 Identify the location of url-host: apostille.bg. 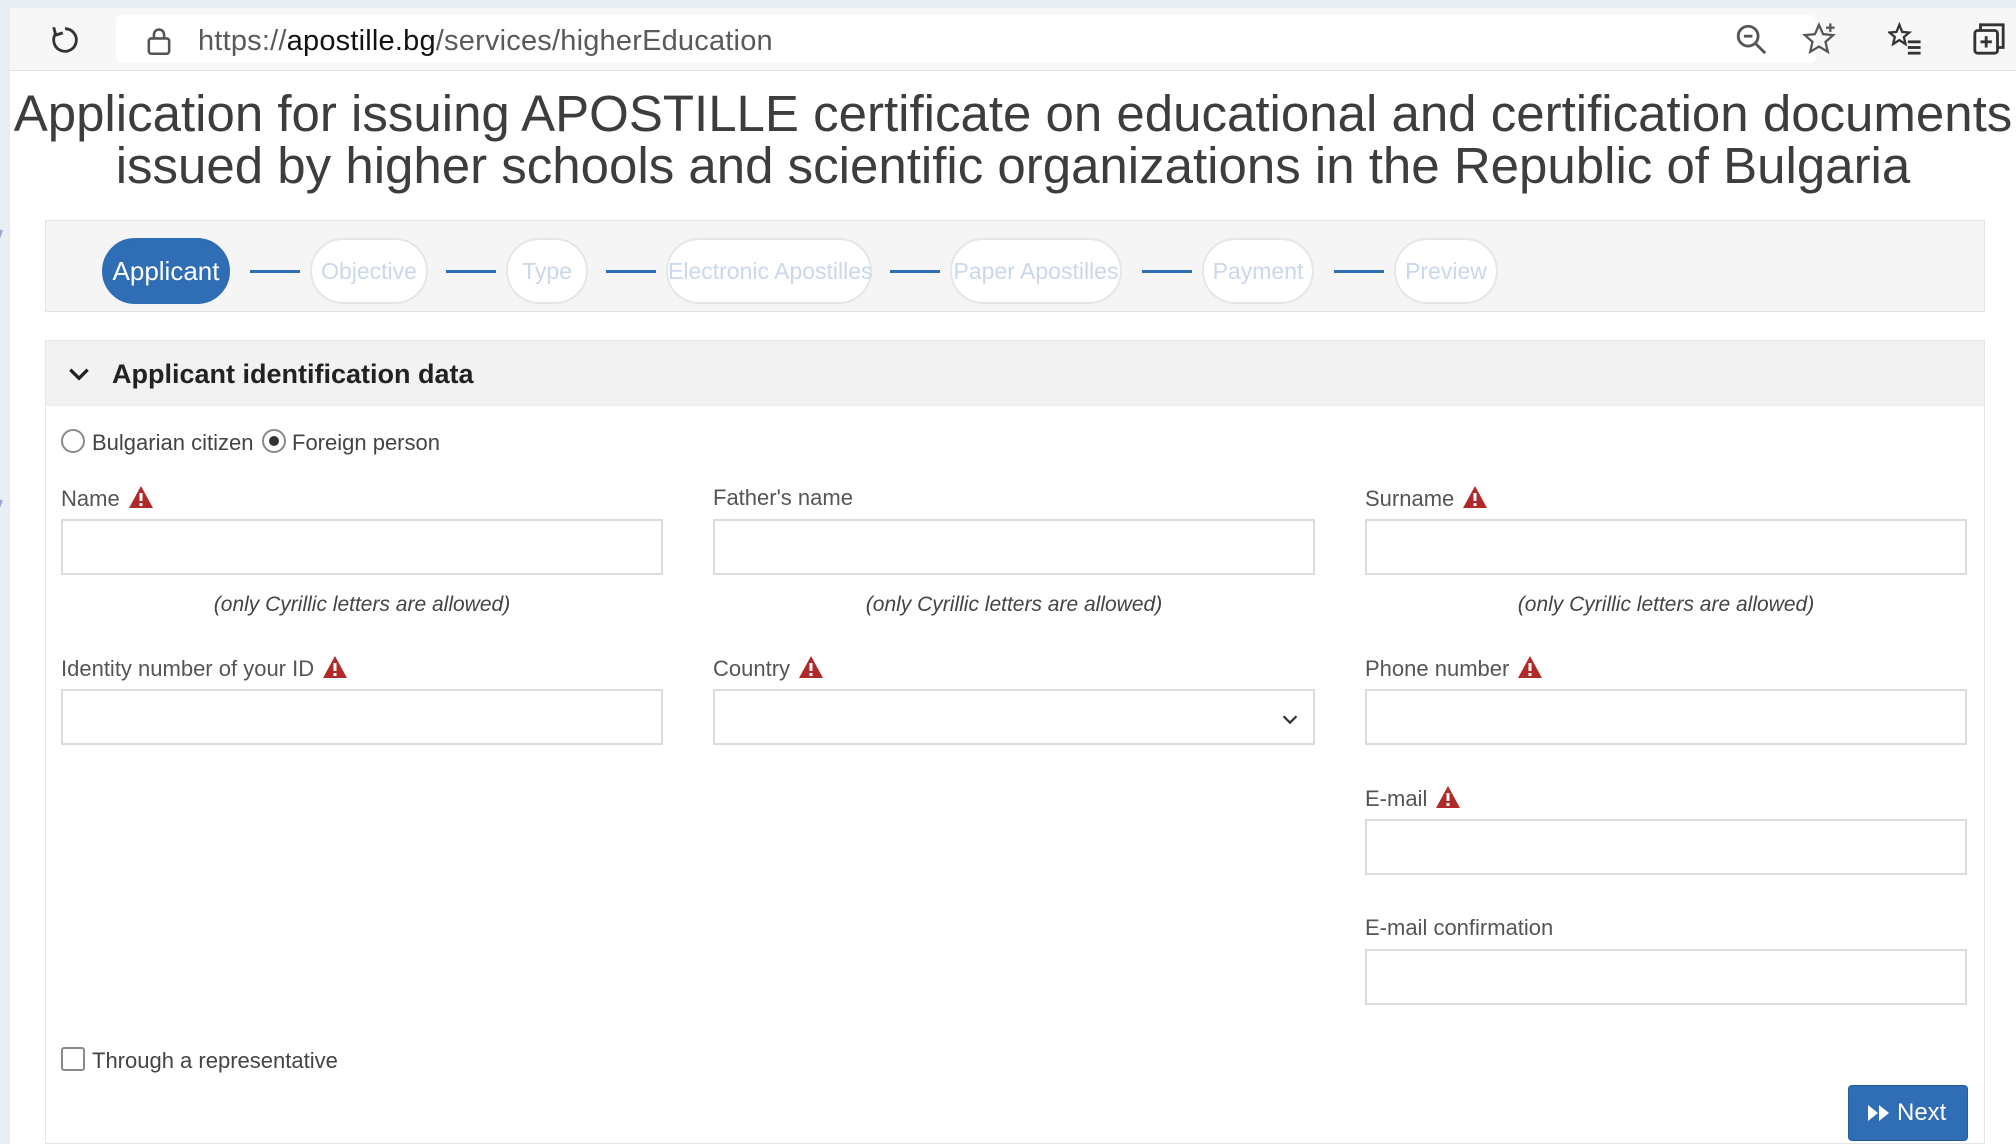
(361, 41).